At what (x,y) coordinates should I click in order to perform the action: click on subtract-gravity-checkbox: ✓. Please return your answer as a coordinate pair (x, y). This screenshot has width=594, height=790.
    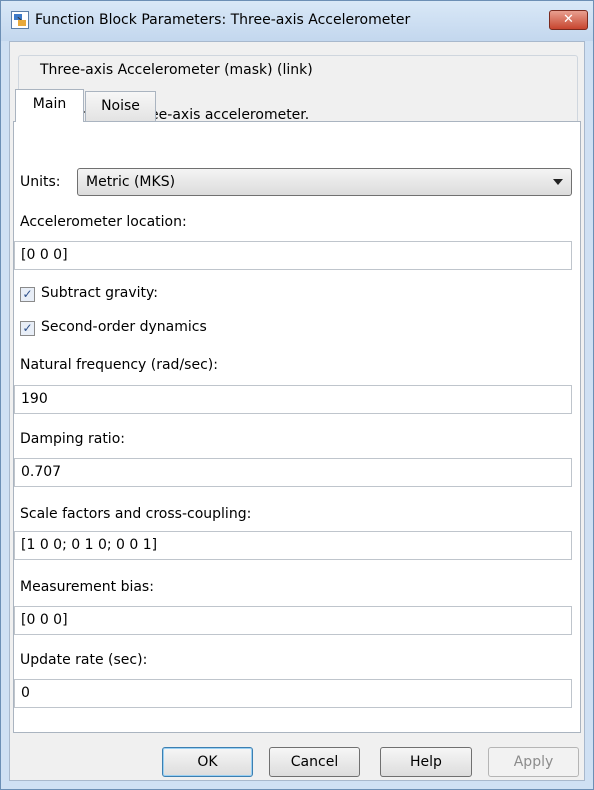
    Looking at the image, I should click on (27, 294).